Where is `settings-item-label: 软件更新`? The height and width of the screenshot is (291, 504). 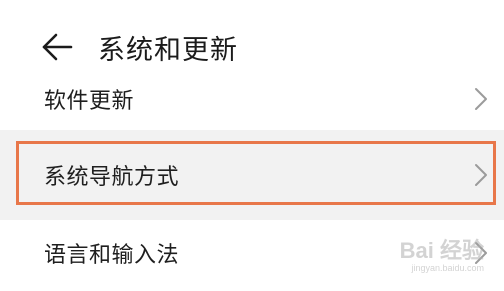
settings-item-label: 软件更新 is located at coordinates (89, 101).